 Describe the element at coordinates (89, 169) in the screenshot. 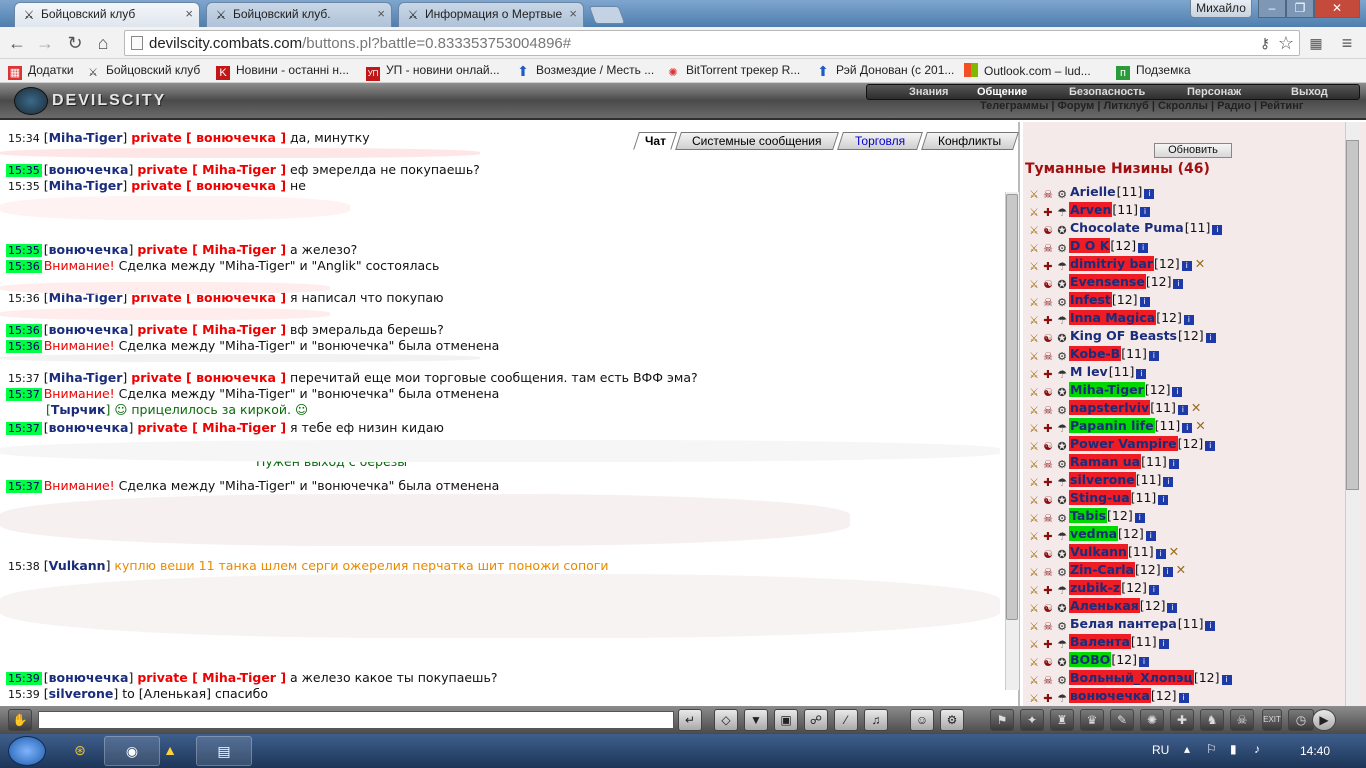

I see `nick: вонючечка` at that location.